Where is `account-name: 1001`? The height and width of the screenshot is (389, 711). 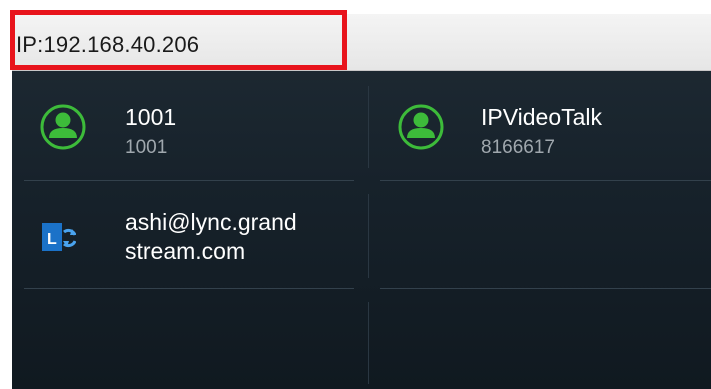
account-name: 1001 is located at coordinates (151, 117).